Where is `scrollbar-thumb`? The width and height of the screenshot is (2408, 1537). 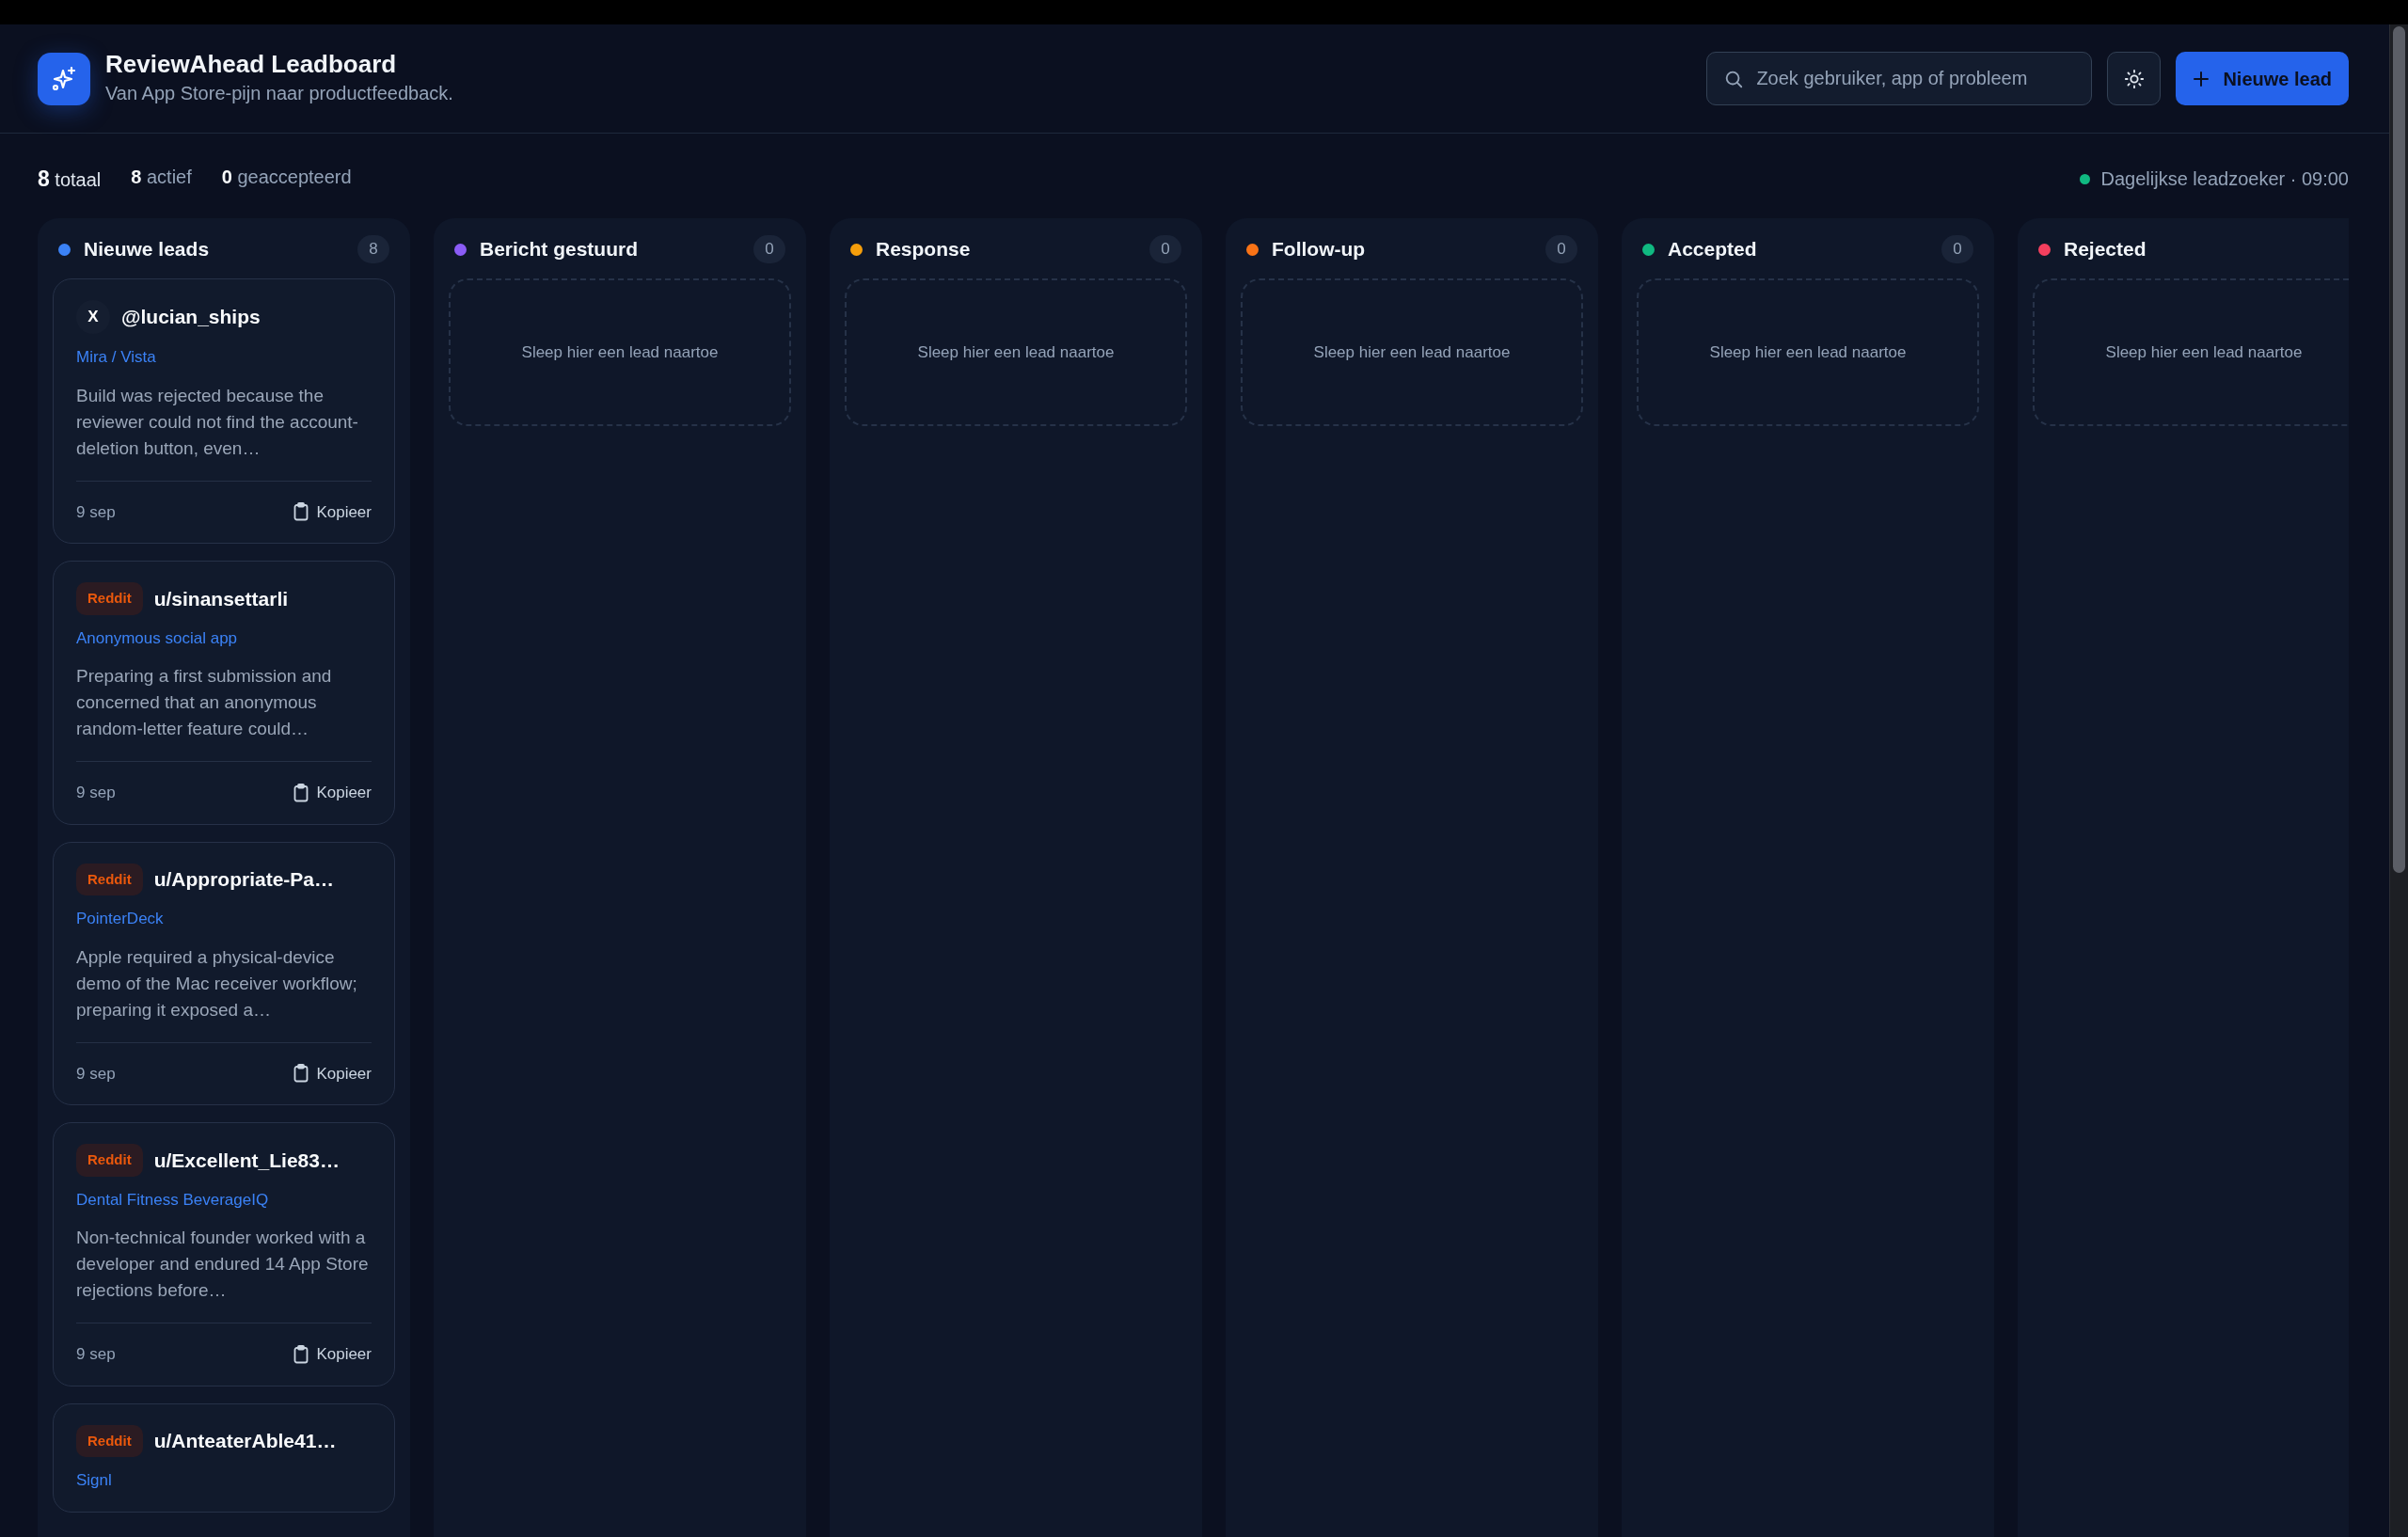 scrollbar-thumb is located at coordinates (2399, 449).